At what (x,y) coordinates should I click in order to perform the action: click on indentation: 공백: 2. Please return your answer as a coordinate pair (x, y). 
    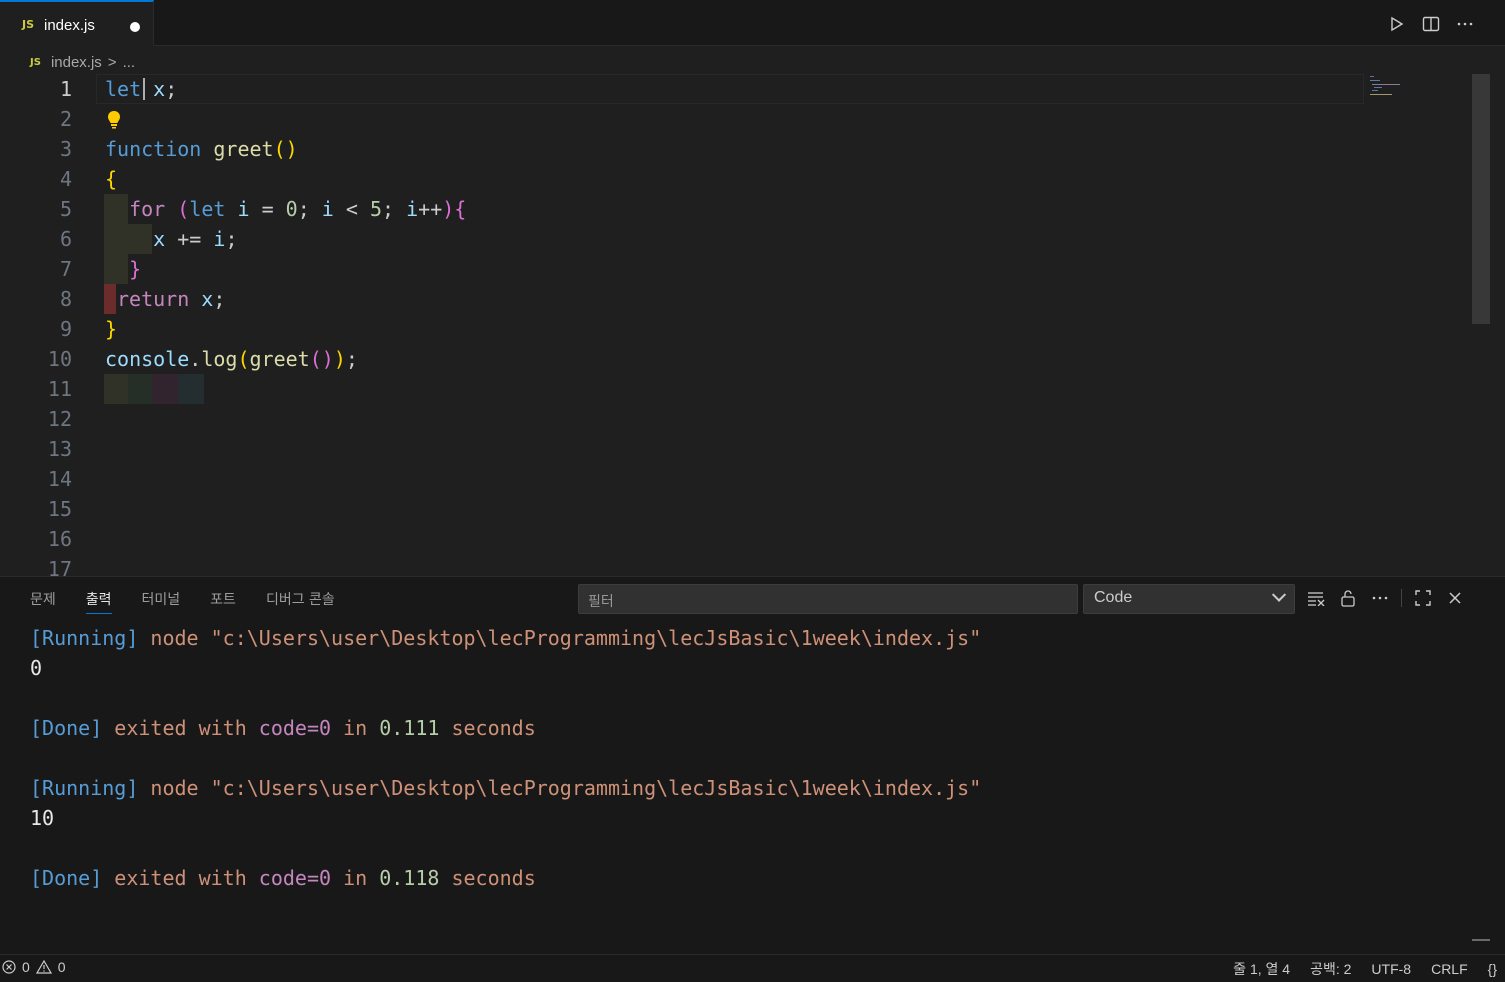
    Looking at the image, I should click on (1330, 969).